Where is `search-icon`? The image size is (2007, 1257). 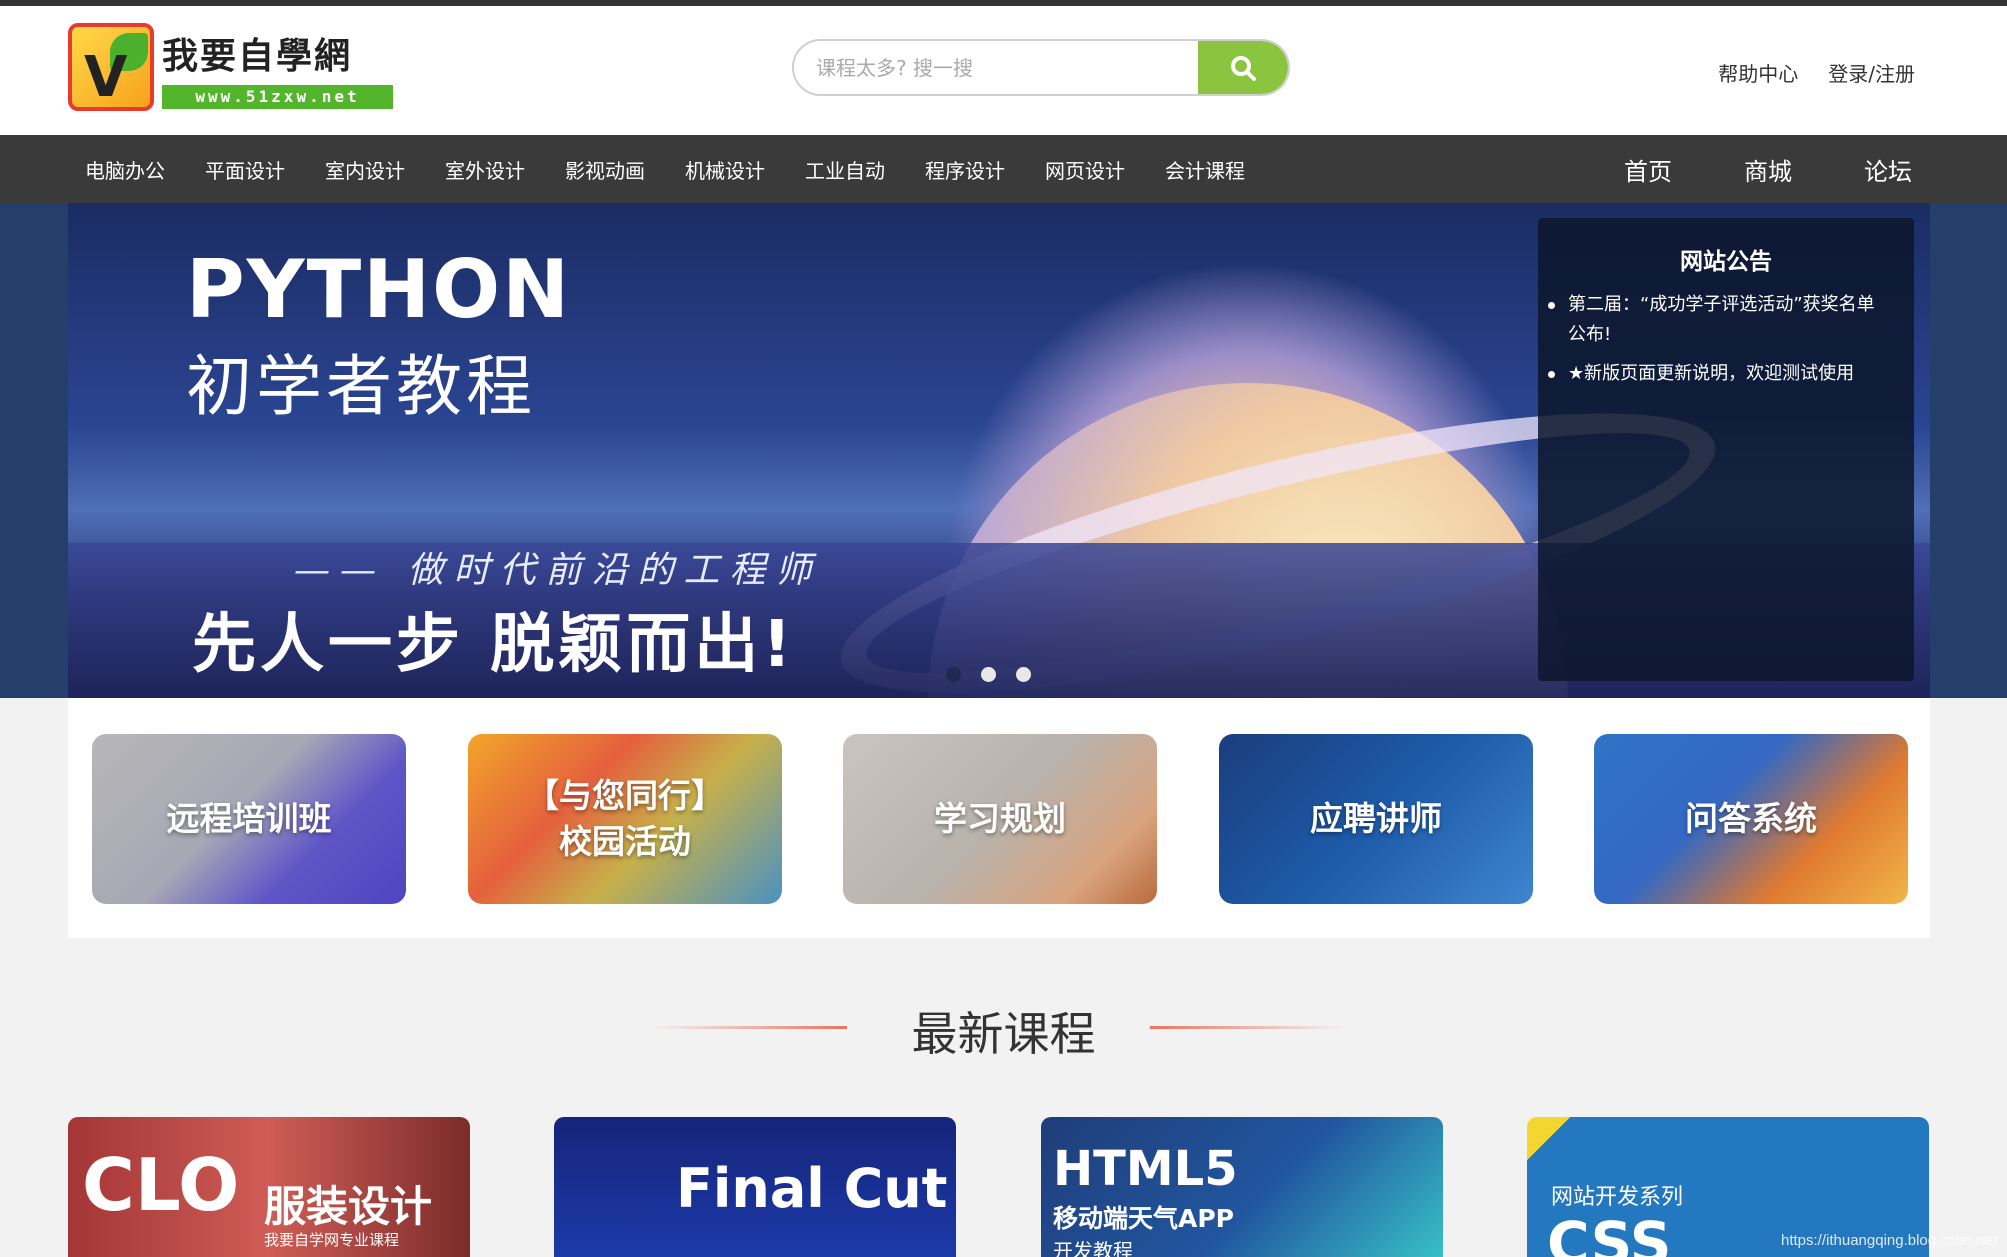 search-icon is located at coordinates (1243, 68).